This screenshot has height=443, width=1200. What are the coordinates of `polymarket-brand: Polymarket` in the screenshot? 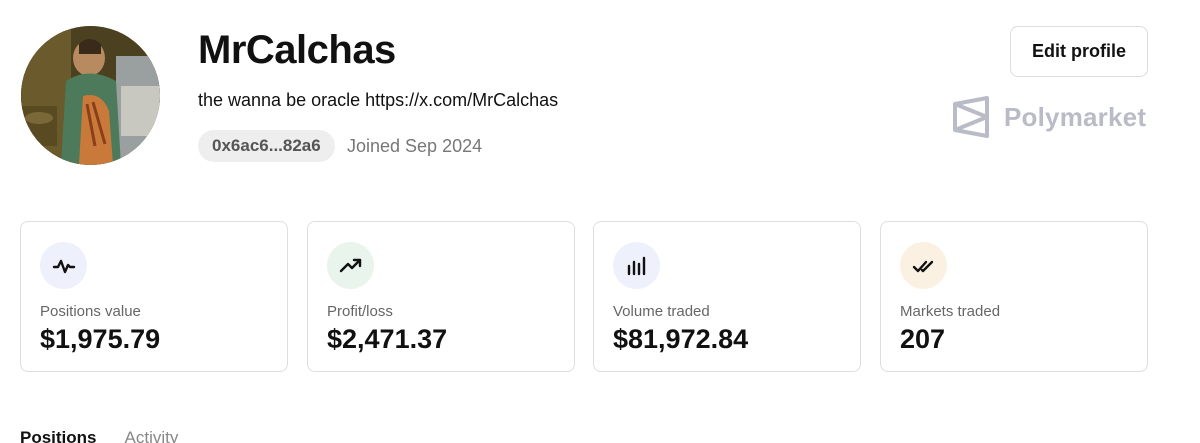 It's located at (1049, 117).